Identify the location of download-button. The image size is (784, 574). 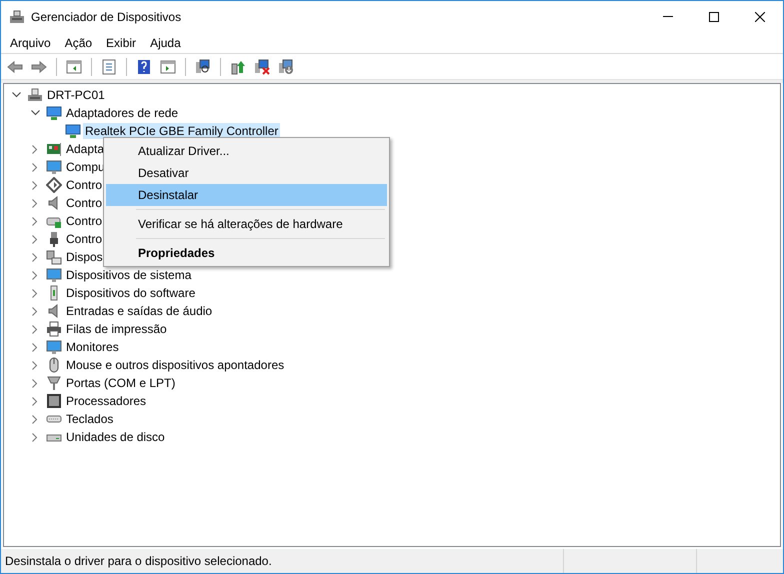
(286, 66).